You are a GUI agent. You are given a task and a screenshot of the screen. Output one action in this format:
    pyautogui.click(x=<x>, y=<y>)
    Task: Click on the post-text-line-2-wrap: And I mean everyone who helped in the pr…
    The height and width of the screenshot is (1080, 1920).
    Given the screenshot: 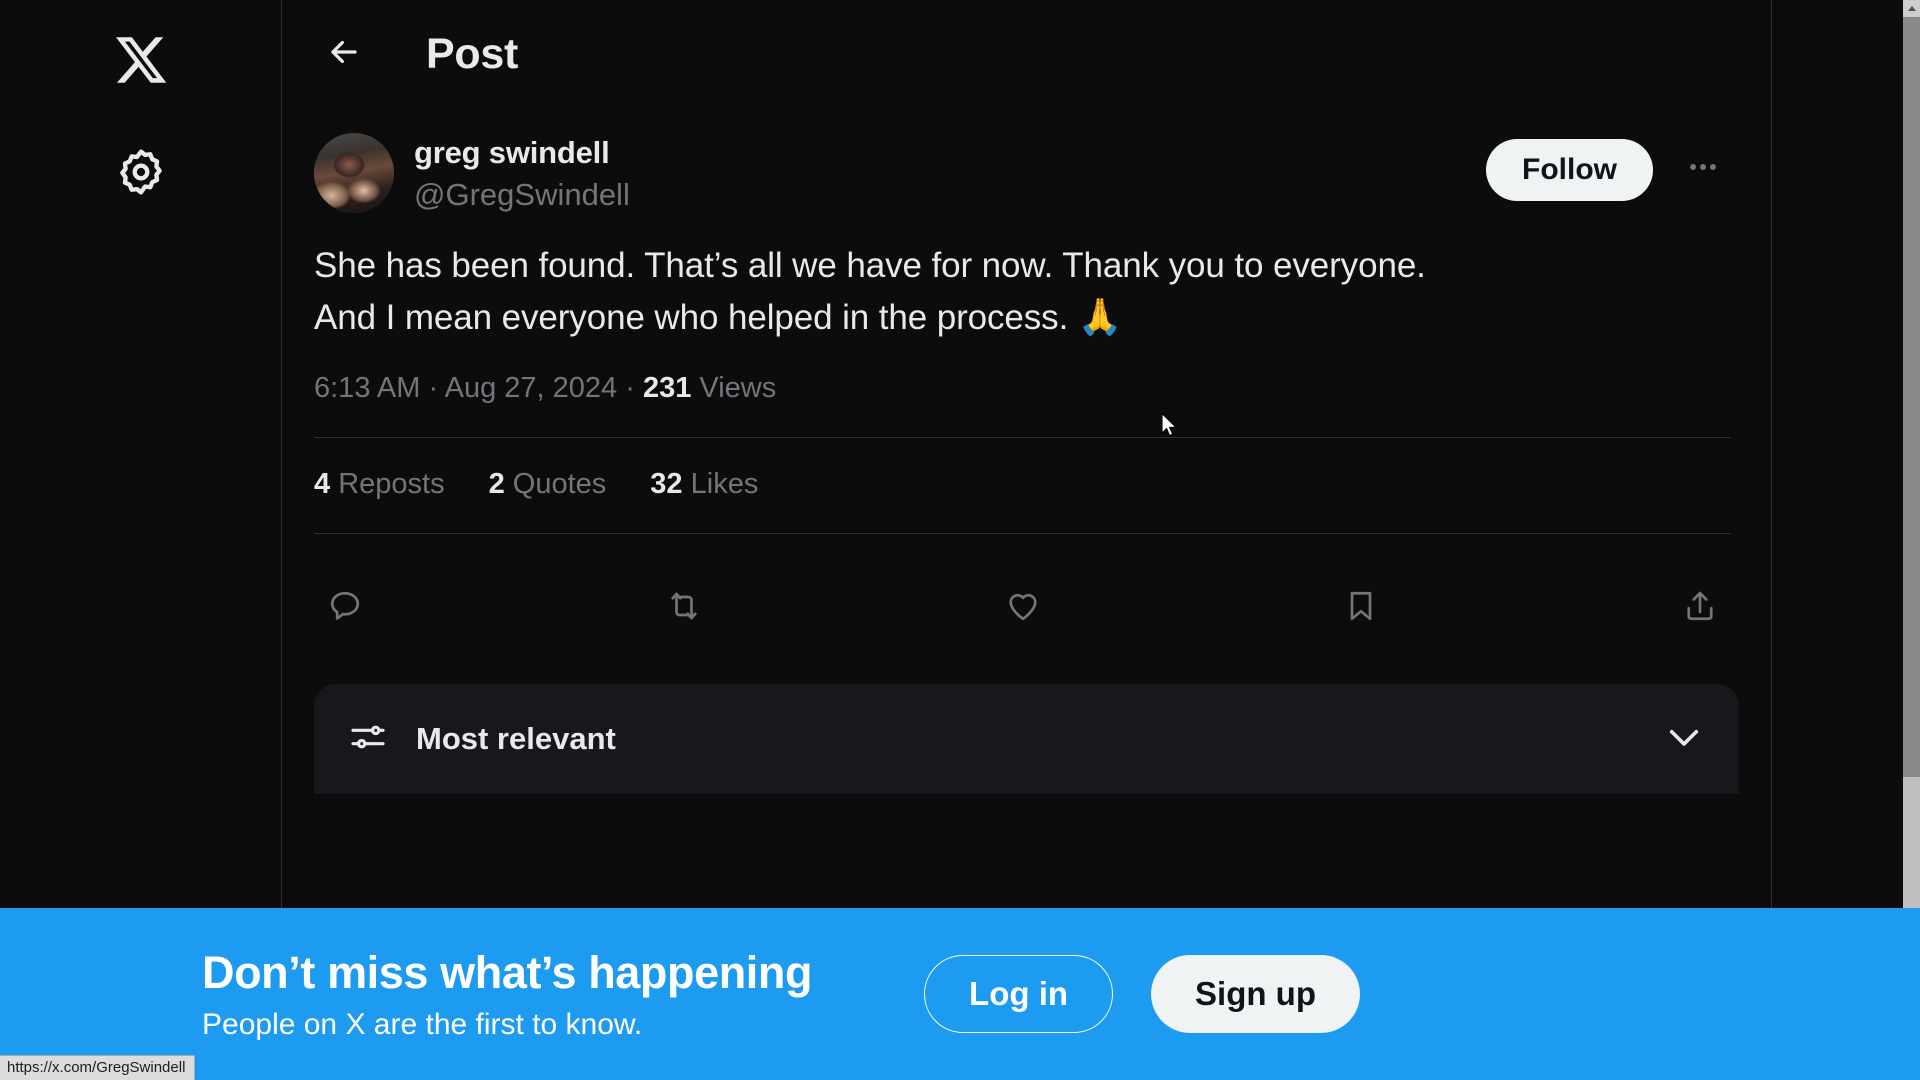 What is the action you would take?
    pyautogui.click(x=1022, y=317)
    